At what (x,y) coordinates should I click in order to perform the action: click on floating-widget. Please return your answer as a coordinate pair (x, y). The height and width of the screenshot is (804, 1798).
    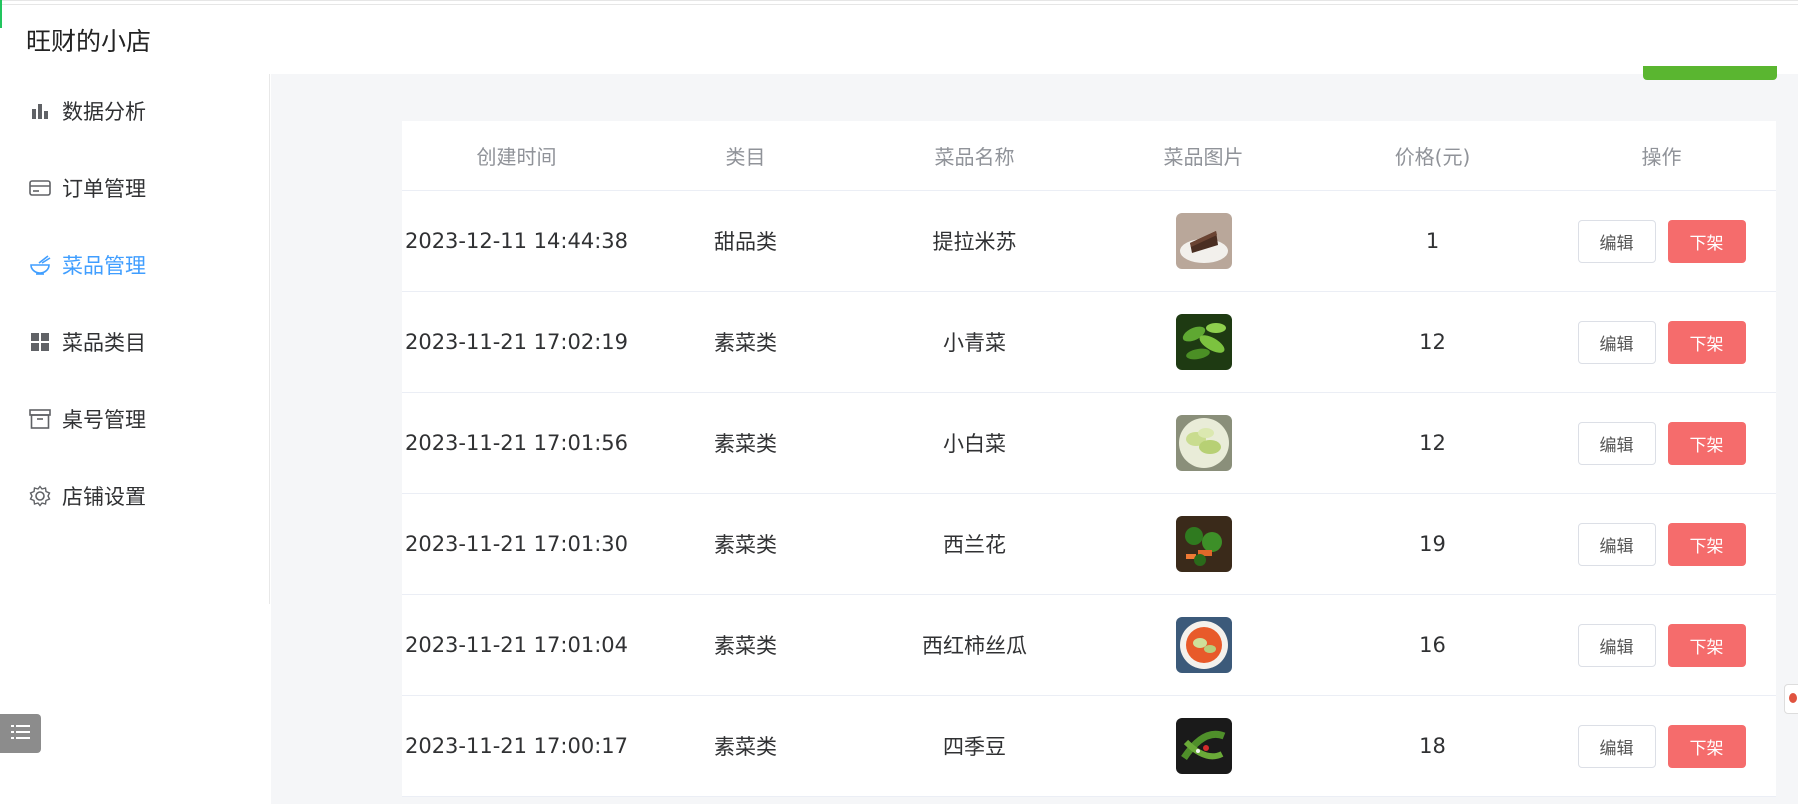
    Looking at the image, I should click on (1791, 699).